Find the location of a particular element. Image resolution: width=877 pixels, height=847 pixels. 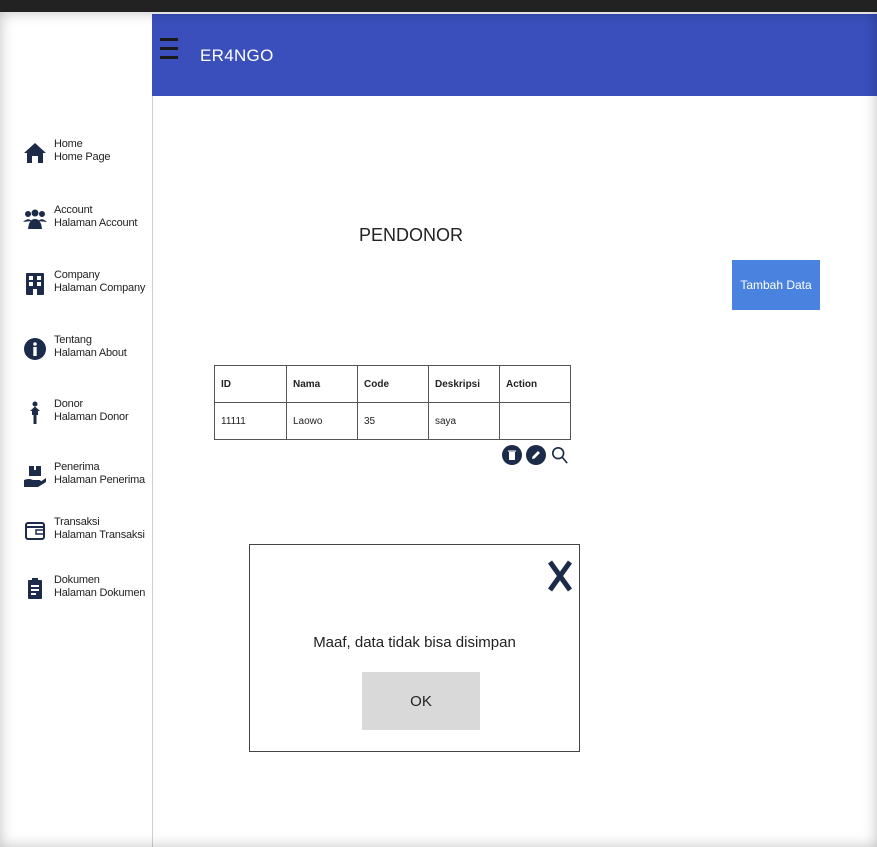

sidebar-item-donor: Donor Halaman Donor is located at coordinates (81, 421).